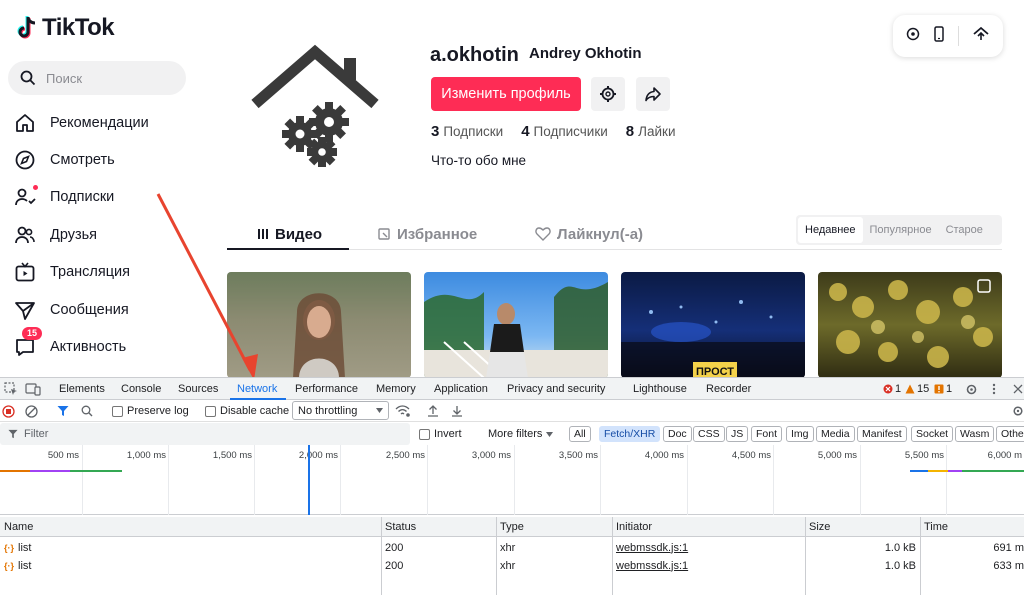 The height and width of the screenshot is (595, 1024). I want to click on edit-profile-button: Изменить профиль, so click(506, 94).